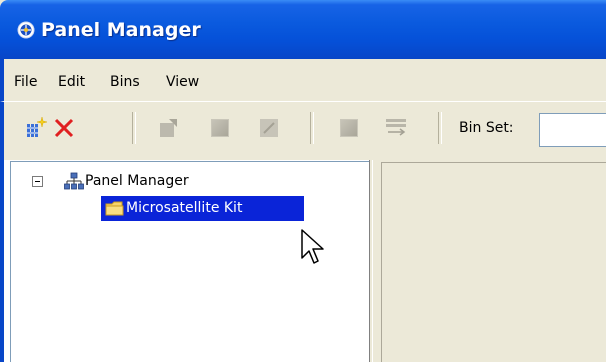  I want to click on bins-icon, so click(396, 127).